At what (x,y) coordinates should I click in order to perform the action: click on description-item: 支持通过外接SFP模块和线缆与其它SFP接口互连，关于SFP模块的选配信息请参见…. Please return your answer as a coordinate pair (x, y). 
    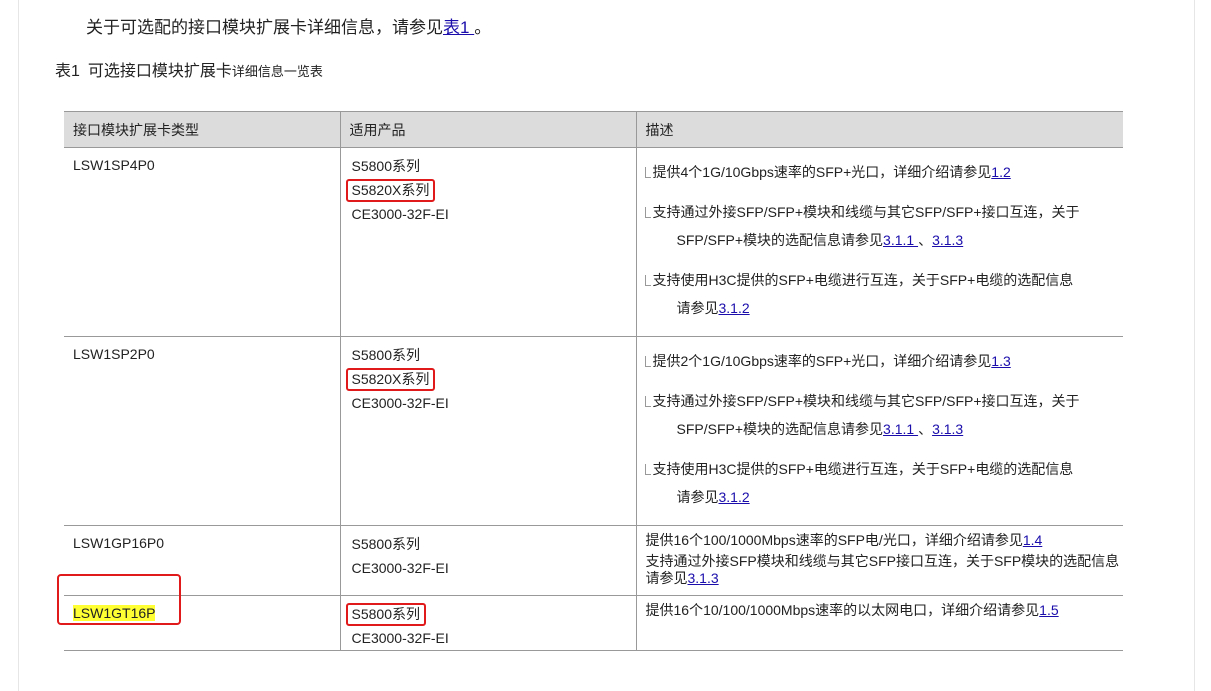
    Looking at the image, I should click on (885, 570).